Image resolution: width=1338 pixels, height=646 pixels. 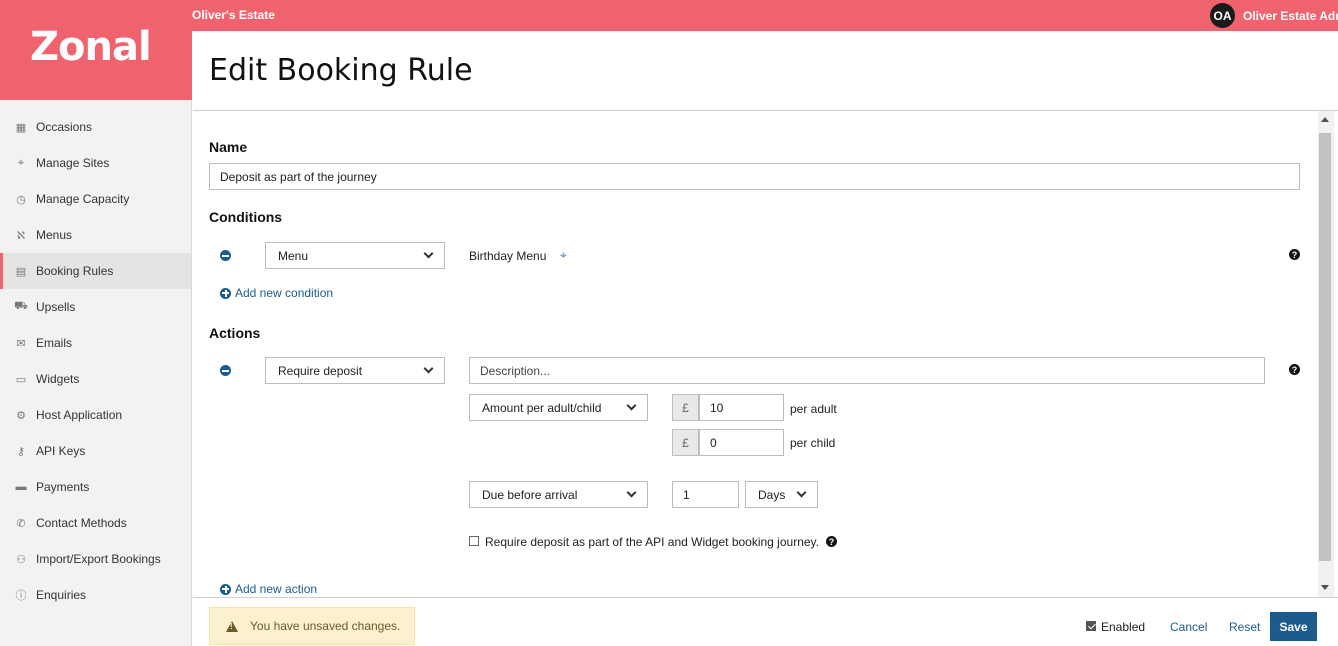 I want to click on sidebar-item-menus: ℵ Menus, so click(x=95, y=235).